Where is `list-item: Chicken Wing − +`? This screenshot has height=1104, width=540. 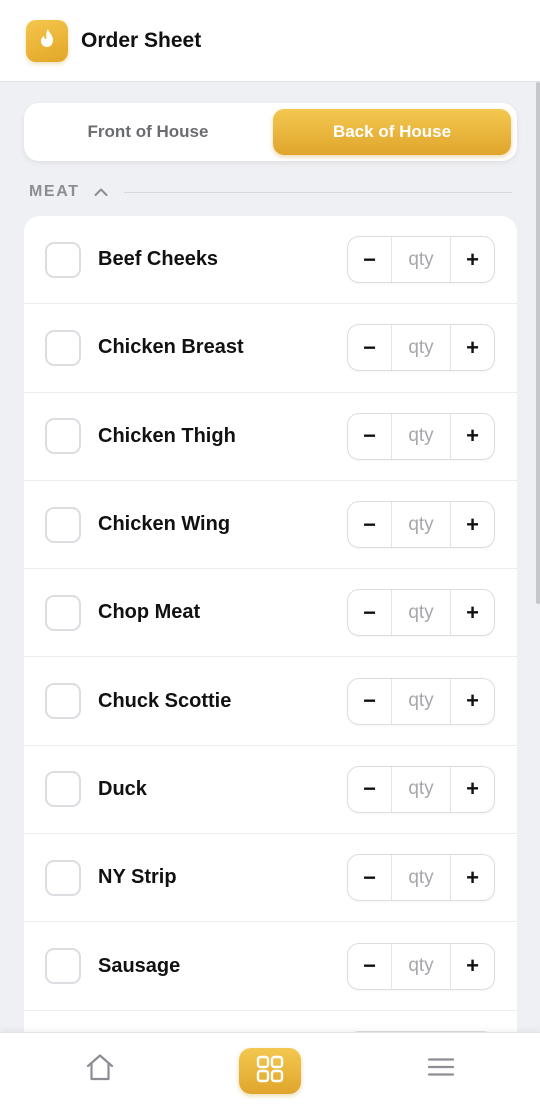
list-item: Chicken Wing − + is located at coordinates (270, 525).